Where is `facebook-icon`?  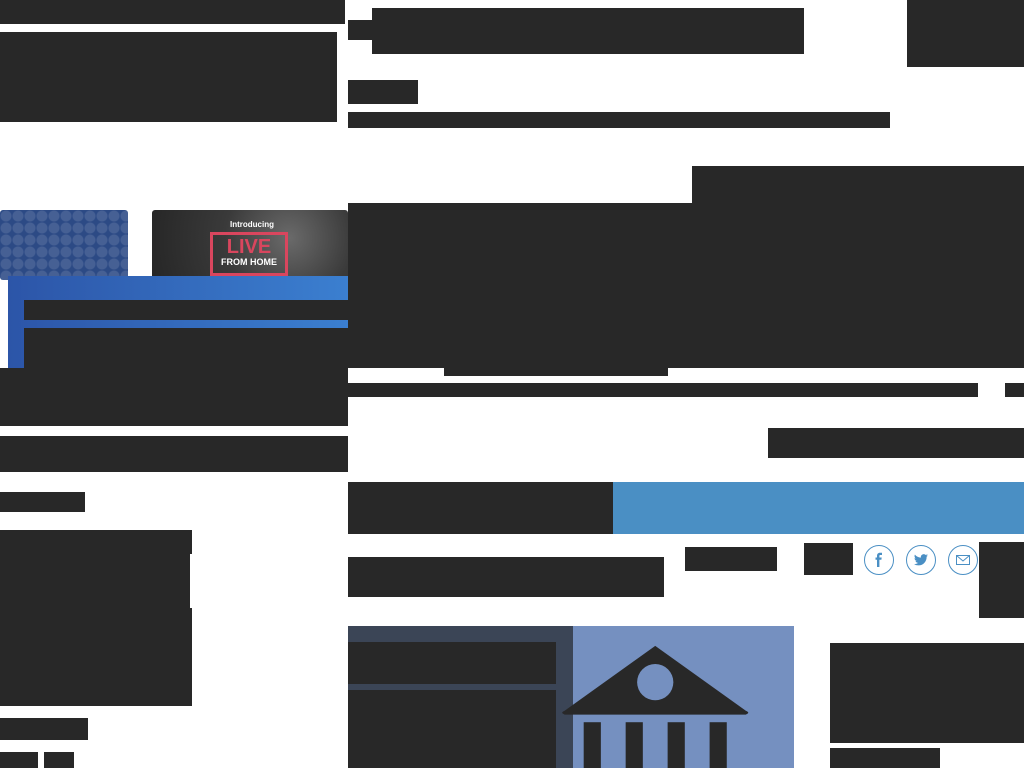
facebook-icon is located at coordinates (878, 559).